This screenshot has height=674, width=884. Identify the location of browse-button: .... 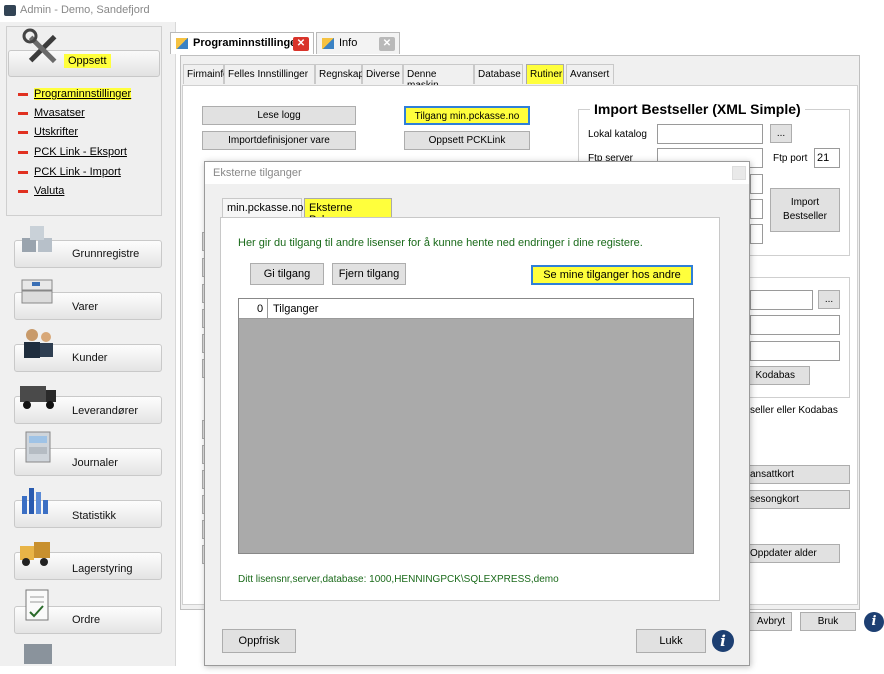
(781, 133).